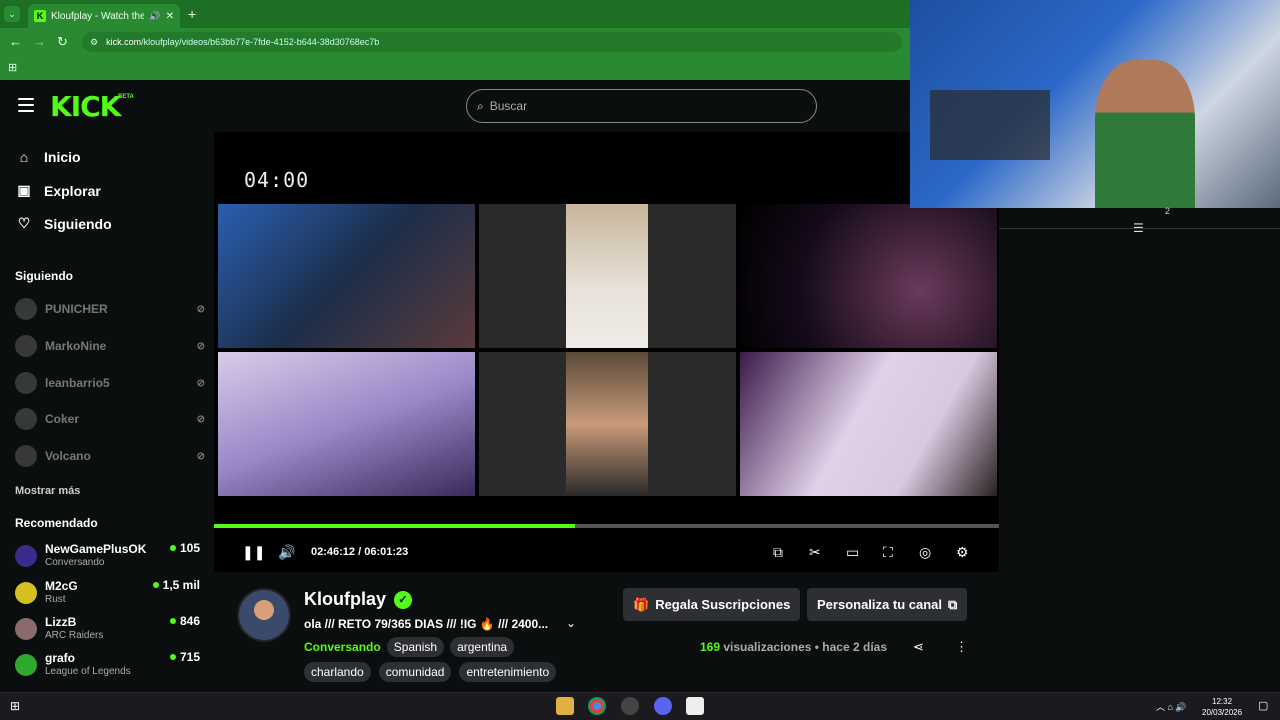 This screenshot has width=1280, height=720. Describe the element at coordinates (1263, 705) in the screenshot. I see `notifications-icon: ▢` at that location.